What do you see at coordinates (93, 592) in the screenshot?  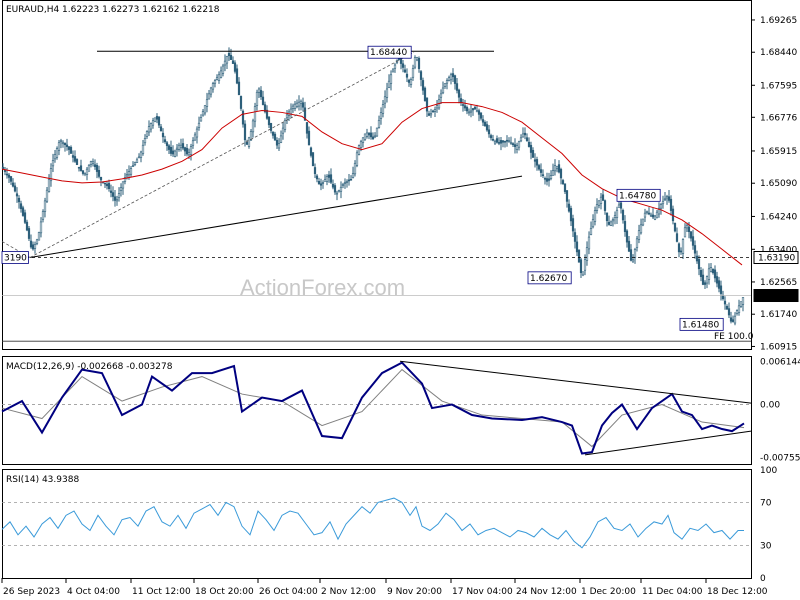 I see `date-axis-label: 4 Oct 04:00` at bounding box center [93, 592].